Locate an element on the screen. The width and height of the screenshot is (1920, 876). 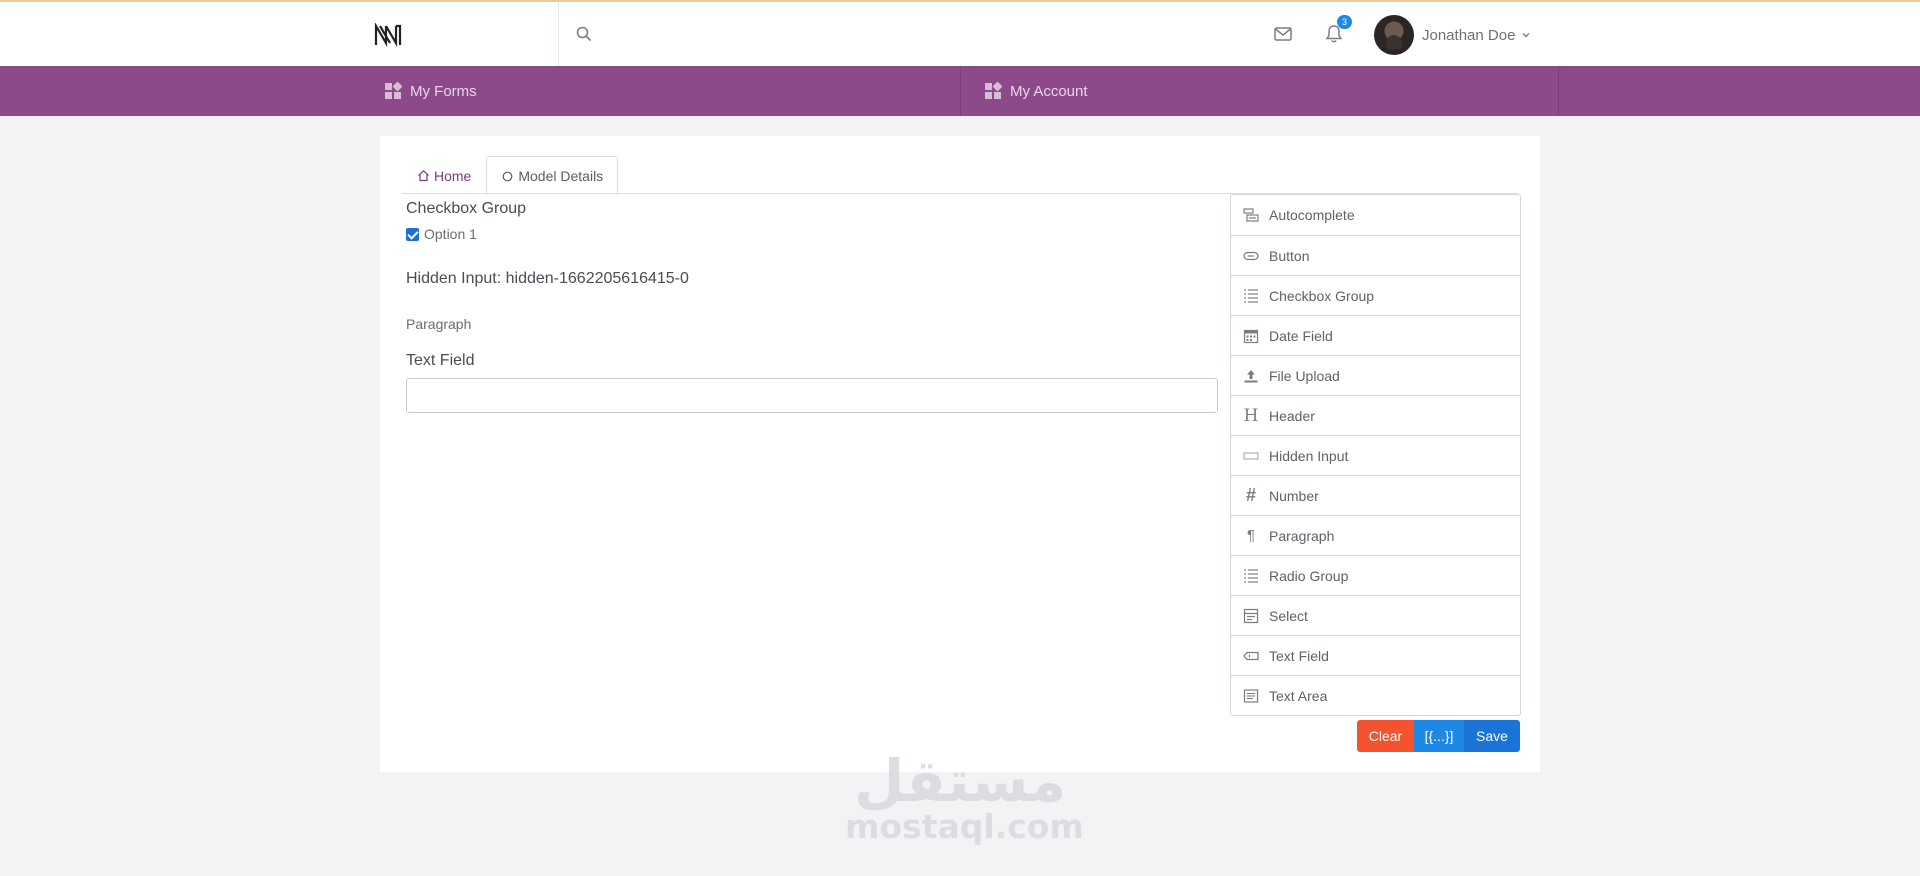
control-label: Checkbox Group is located at coordinates (1322, 295).